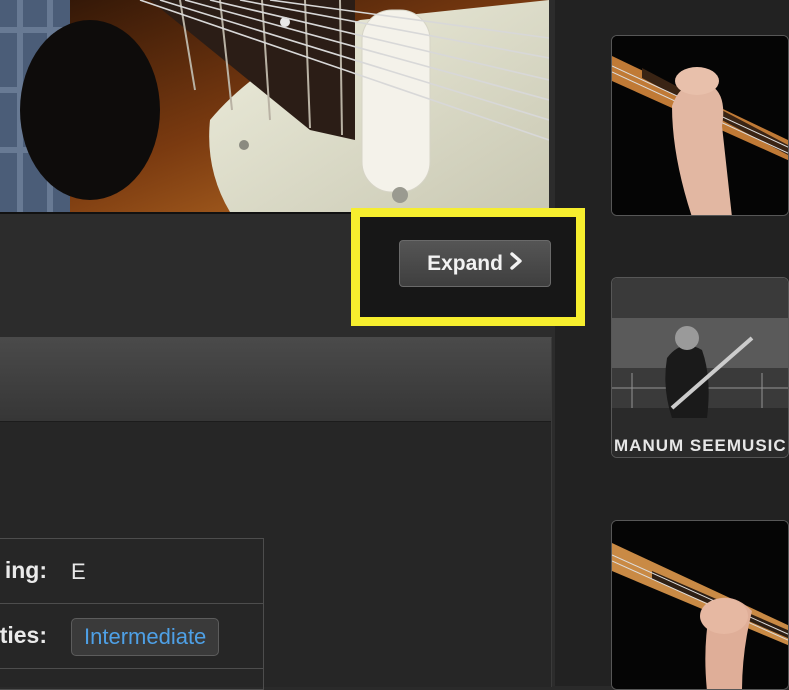 This screenshot has width=789, height=690. I want to click on expand-button-label: Expand, so click(465, 263).